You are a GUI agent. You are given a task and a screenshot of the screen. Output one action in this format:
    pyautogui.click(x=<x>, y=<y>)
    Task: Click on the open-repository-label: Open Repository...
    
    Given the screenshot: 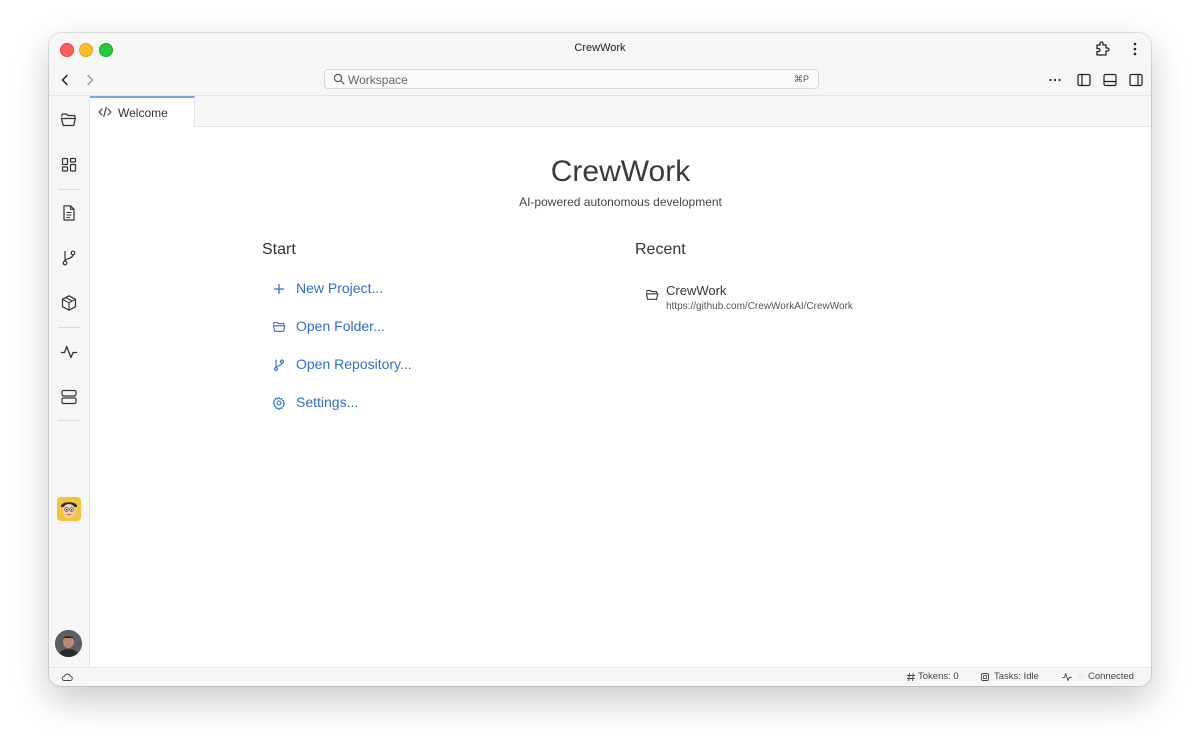 What is the action you would take?
    pyautogui.click(x=354, y=364)
    